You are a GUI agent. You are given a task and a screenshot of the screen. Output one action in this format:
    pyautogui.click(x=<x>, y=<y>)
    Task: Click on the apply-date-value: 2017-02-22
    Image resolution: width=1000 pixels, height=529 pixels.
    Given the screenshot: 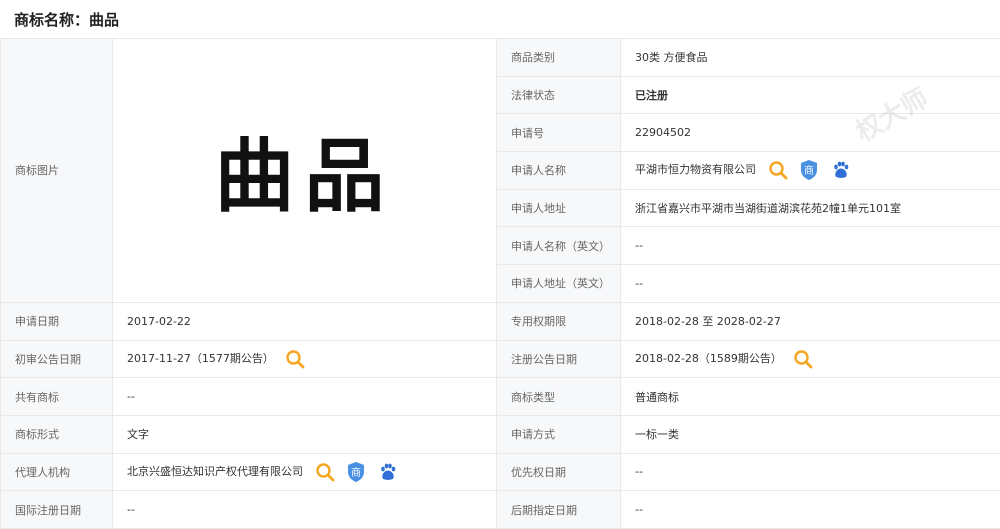 What is the action you would take?
    pyautogui.click(x=305, y=321)
    